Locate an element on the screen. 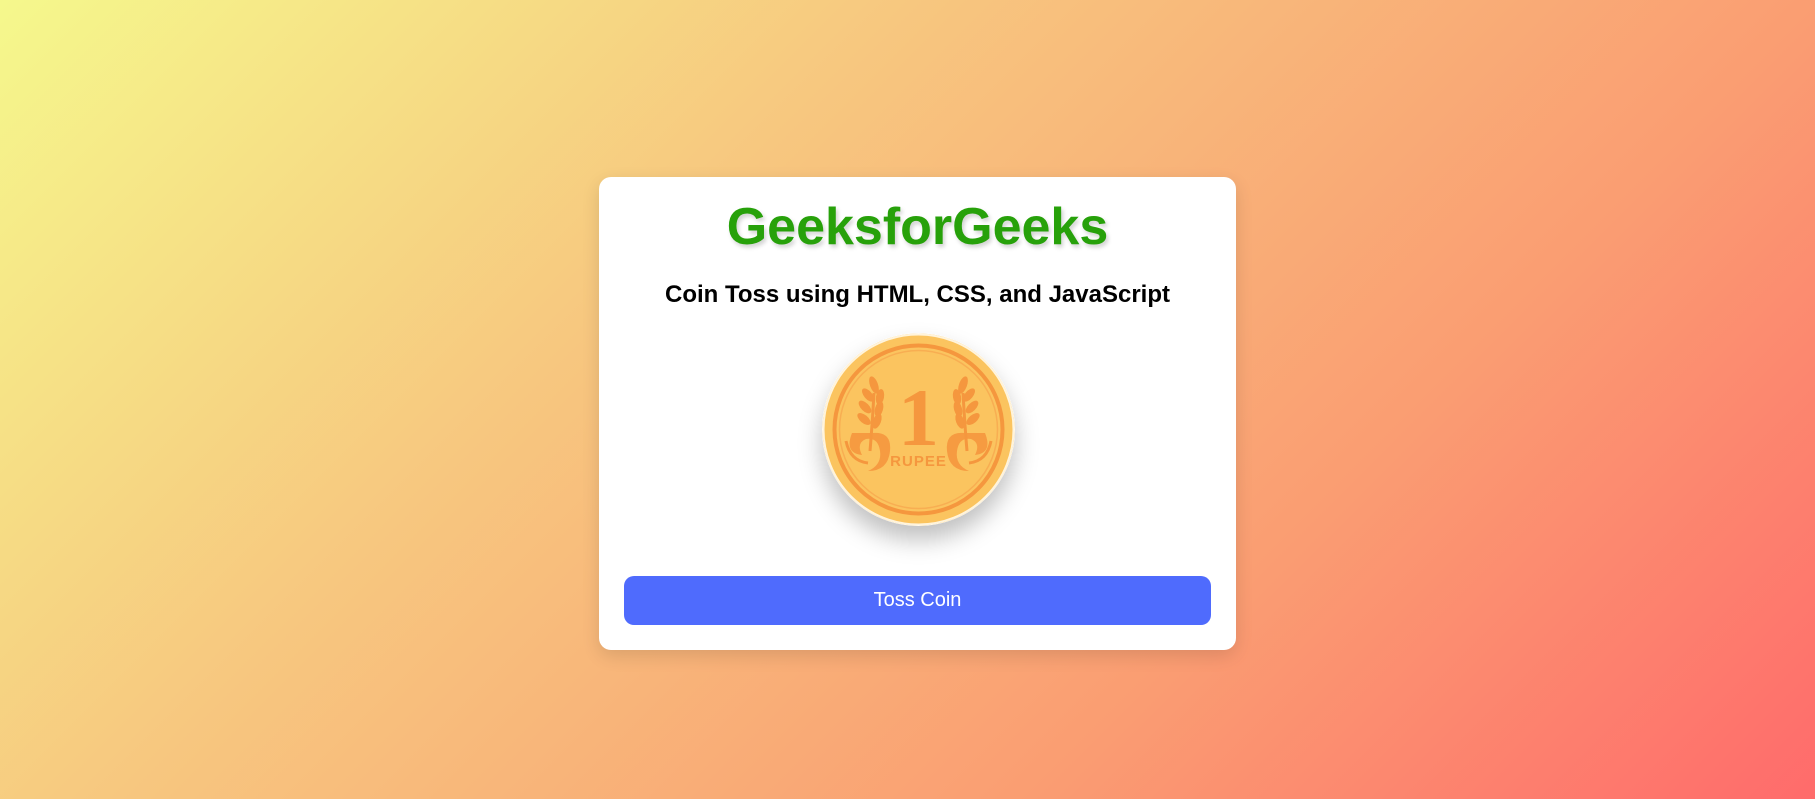  coin-face-label: RUPEE is located at coordinates (918, 461).